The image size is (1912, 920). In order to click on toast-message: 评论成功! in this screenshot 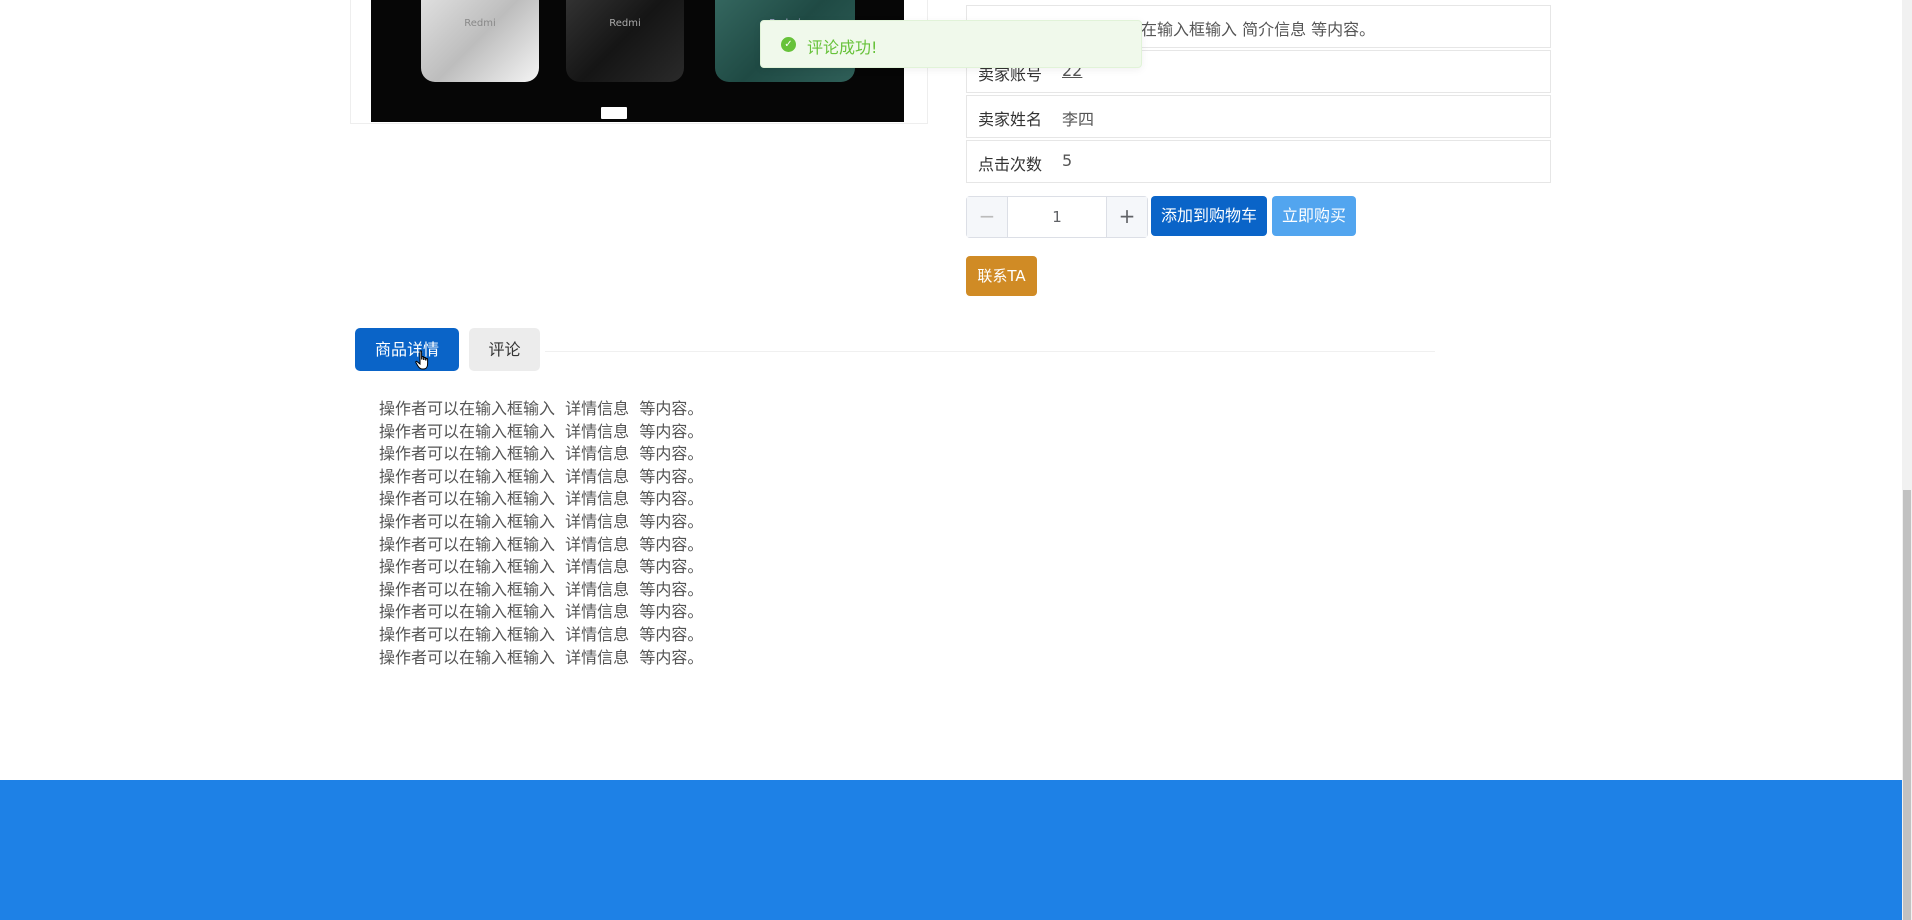, I will do `click(842, 47)`.